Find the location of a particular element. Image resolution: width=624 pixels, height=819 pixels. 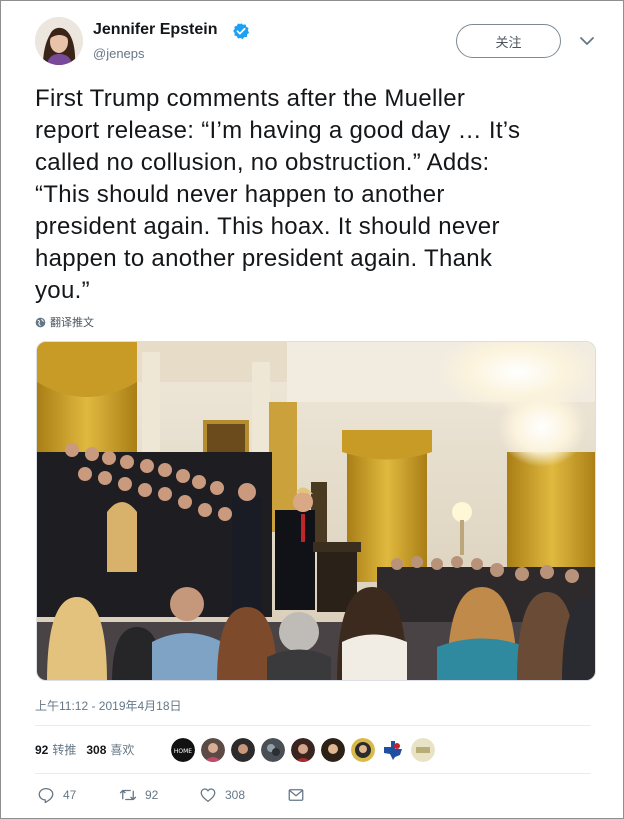

liker-avatars: HOME is located at coordinates (303, 750).